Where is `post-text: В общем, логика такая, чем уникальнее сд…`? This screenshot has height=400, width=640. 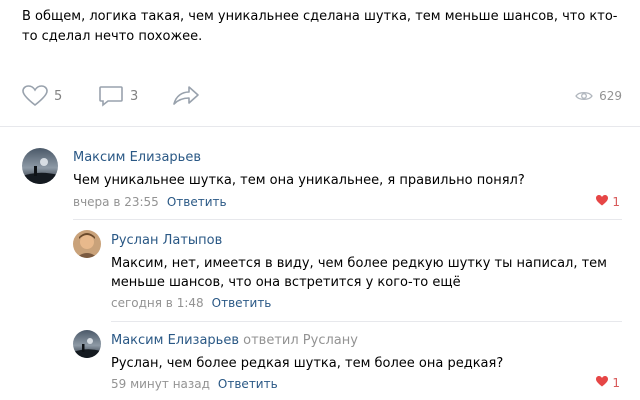
post-text: В общем, логика такая, чем уникальнее сд… is located at coordinates (320, 26).